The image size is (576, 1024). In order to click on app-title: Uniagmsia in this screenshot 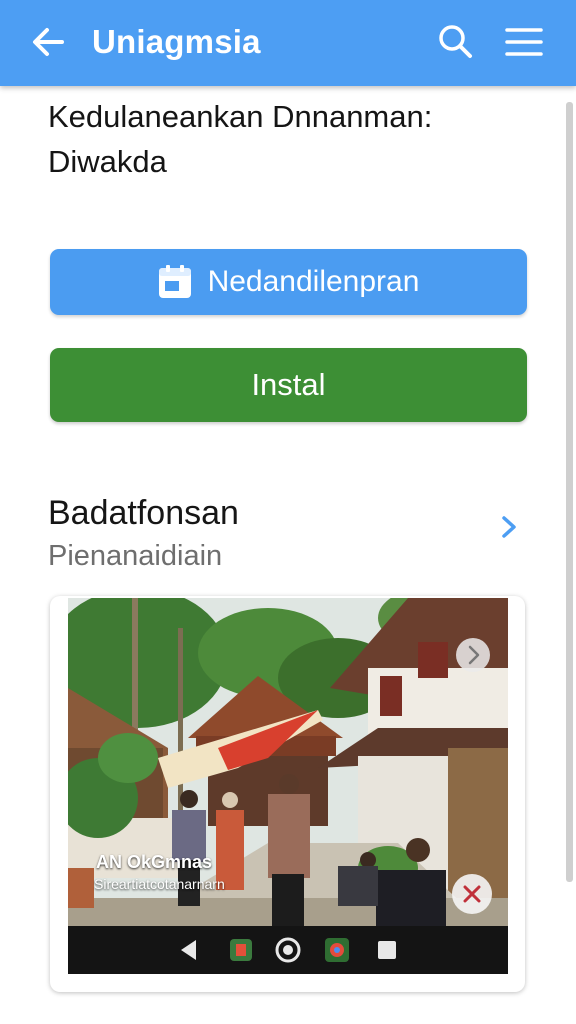, I will do `click(176, 41)`.